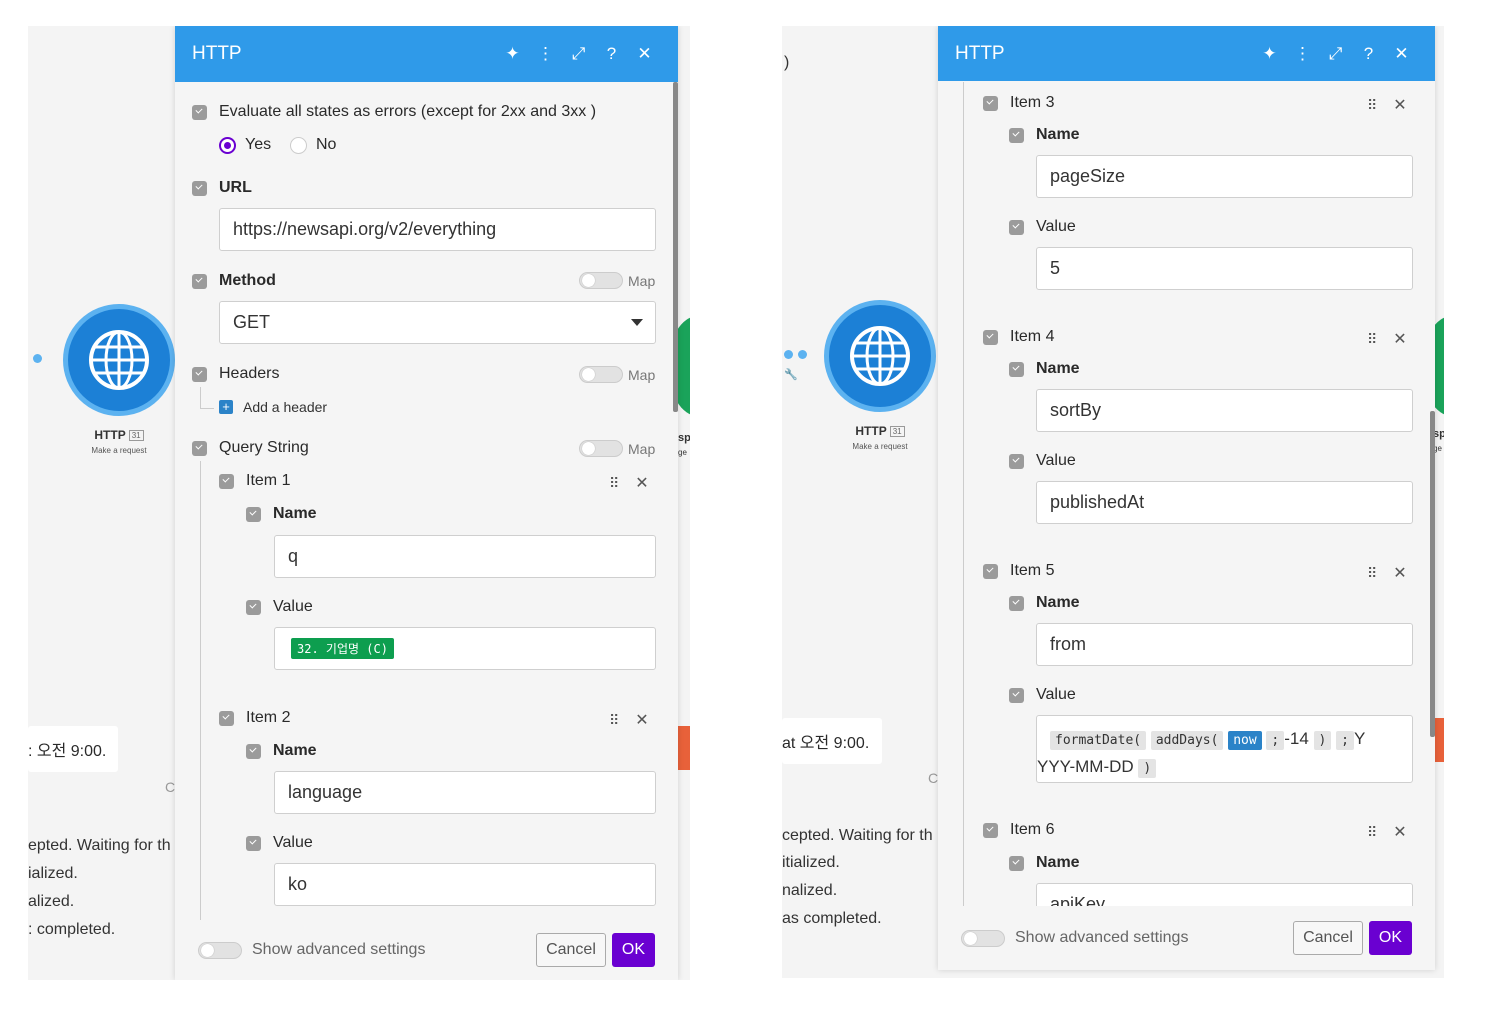  What do you see at coordinates (1359, 738) in the screenshot?
I see `formula-text: Y` at bounding box center [1359, 738].